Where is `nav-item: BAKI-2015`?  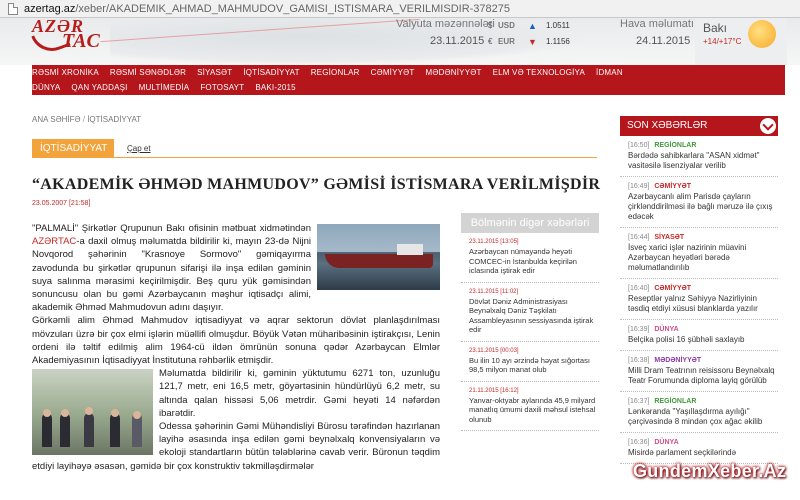 nav-item: BAKI-2015 is located at coordinates (281, 87).